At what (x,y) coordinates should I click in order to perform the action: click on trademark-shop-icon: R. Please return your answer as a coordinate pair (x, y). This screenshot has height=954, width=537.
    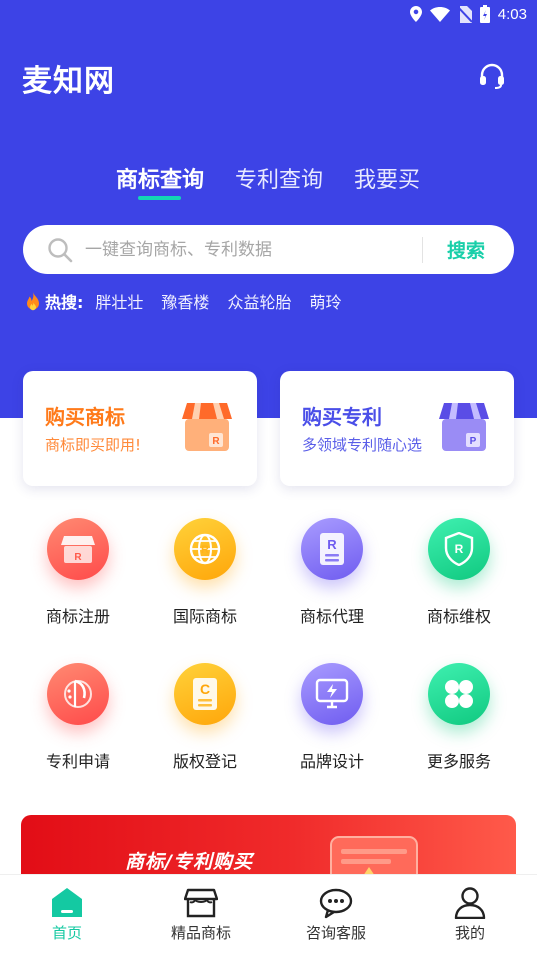
    Looking at the image, I should click on (207, 427).